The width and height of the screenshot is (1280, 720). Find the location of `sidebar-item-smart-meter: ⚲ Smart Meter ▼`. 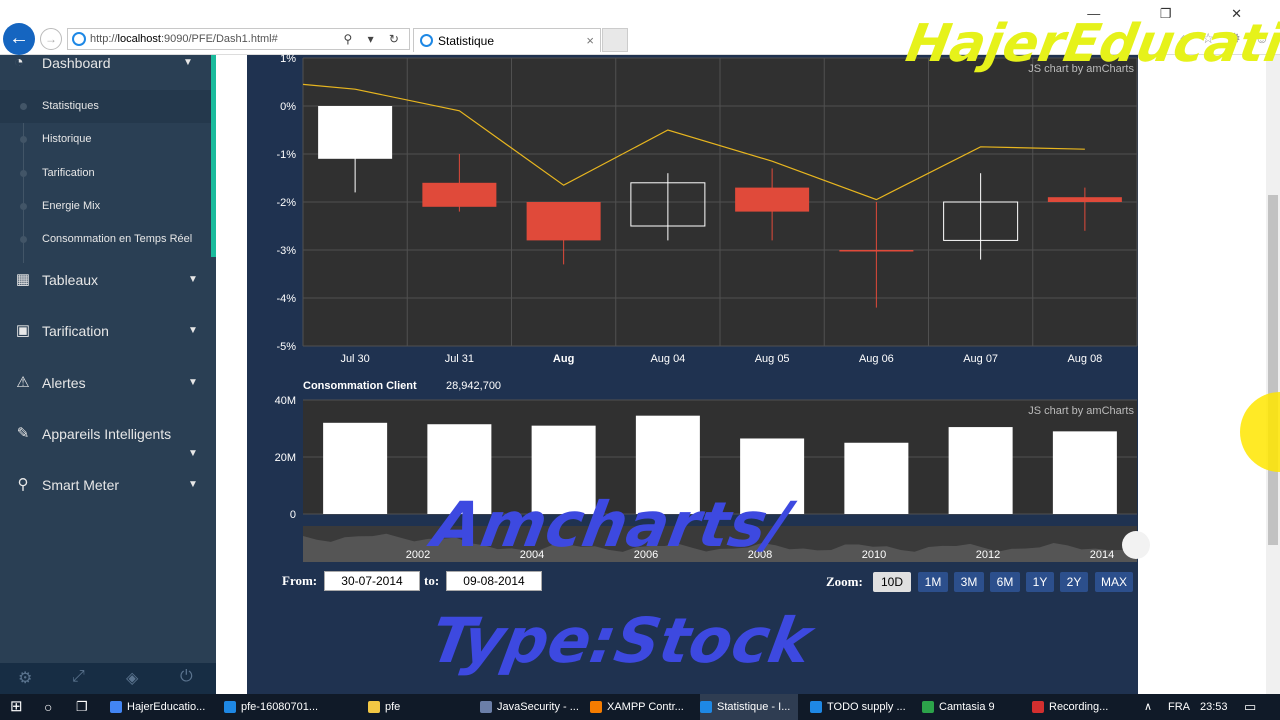

sidebar-item-smart-meter: ⚲ Smart Meter ▼ is located at coordinates (108, 485).